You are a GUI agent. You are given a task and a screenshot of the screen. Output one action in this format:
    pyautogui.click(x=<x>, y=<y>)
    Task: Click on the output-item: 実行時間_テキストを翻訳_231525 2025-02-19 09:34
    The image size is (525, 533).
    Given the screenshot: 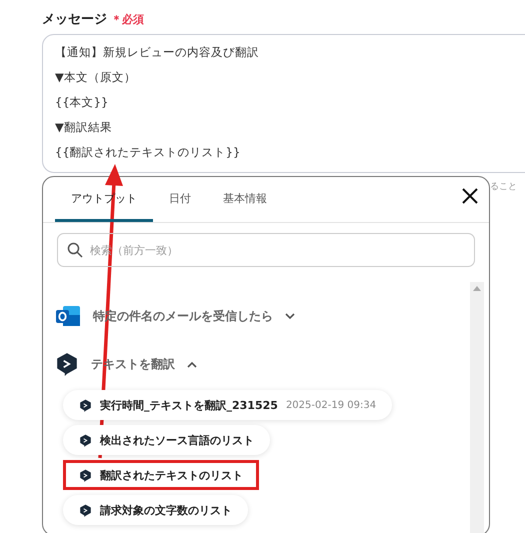 What is the action you would take?
    pyautogui.click(x=227, y=405)
    